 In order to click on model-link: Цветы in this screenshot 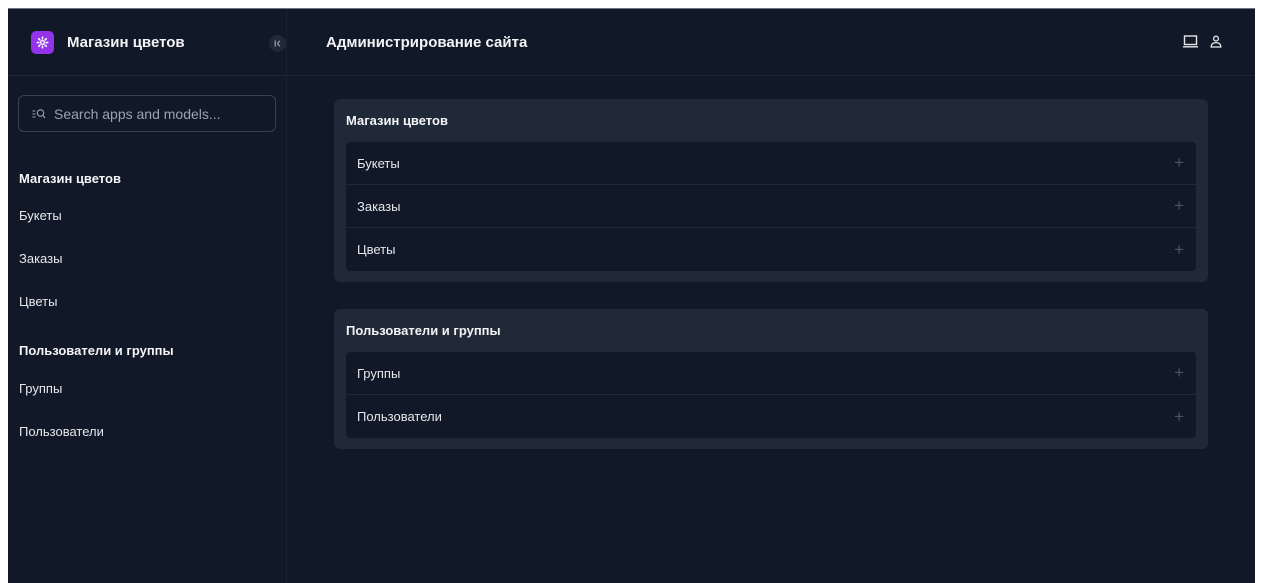, I will do `click(376, 249)`.